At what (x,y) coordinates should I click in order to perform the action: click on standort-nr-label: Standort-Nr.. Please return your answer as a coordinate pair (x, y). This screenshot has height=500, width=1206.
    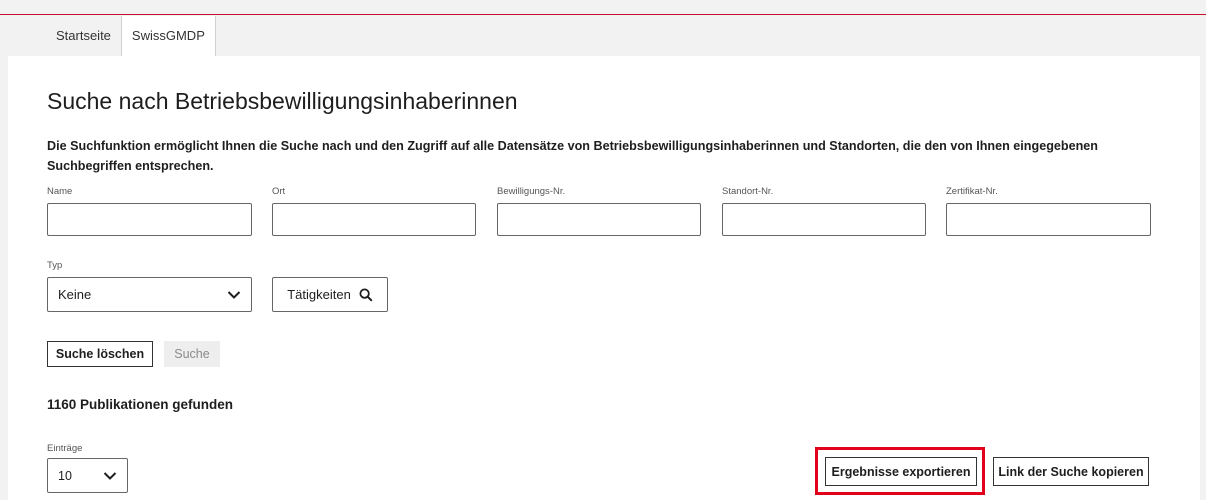
    Looking at the image, I should click on (748, 191).